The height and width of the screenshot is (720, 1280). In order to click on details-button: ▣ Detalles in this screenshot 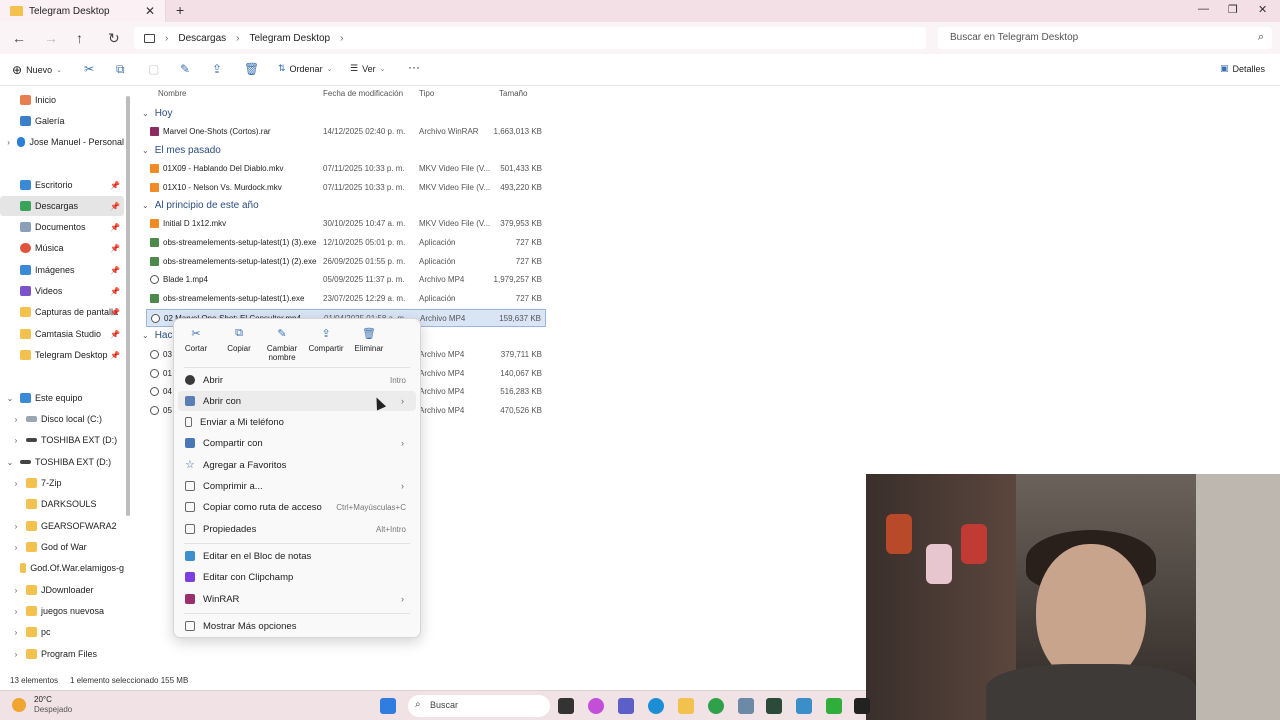, I will do `click(1242, 68)`.